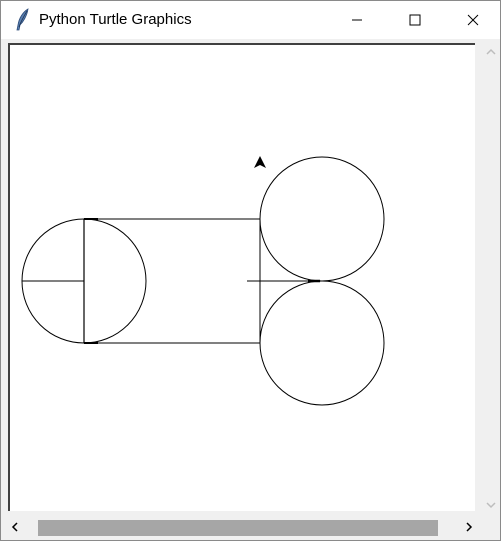  I want to click on scrollbar-corner, so click(491, 528).